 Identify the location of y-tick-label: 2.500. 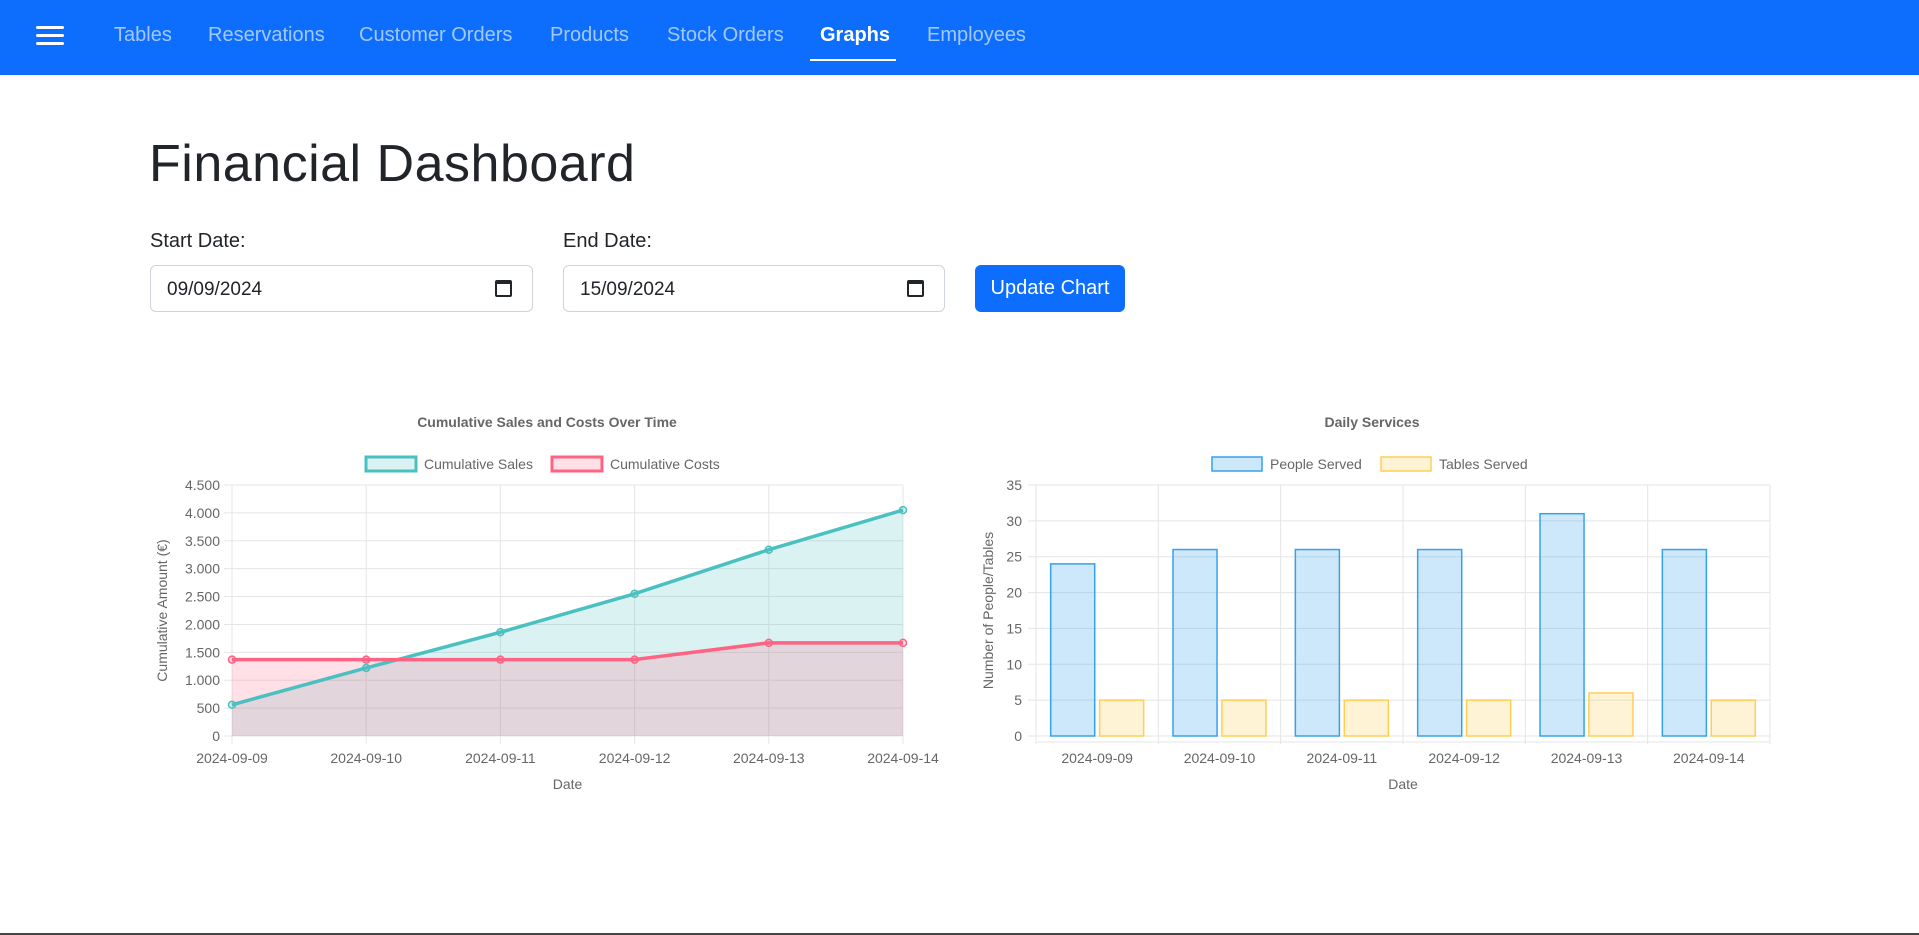
(202, 597).